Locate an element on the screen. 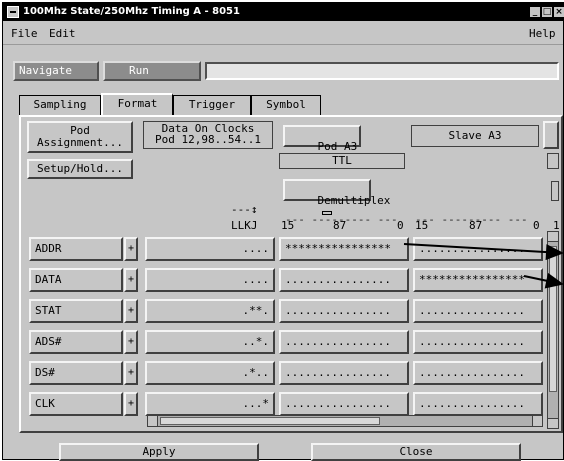 The image size is (564, 461). pod-b-bit-87: 87 is located at coordinates (476, 225).